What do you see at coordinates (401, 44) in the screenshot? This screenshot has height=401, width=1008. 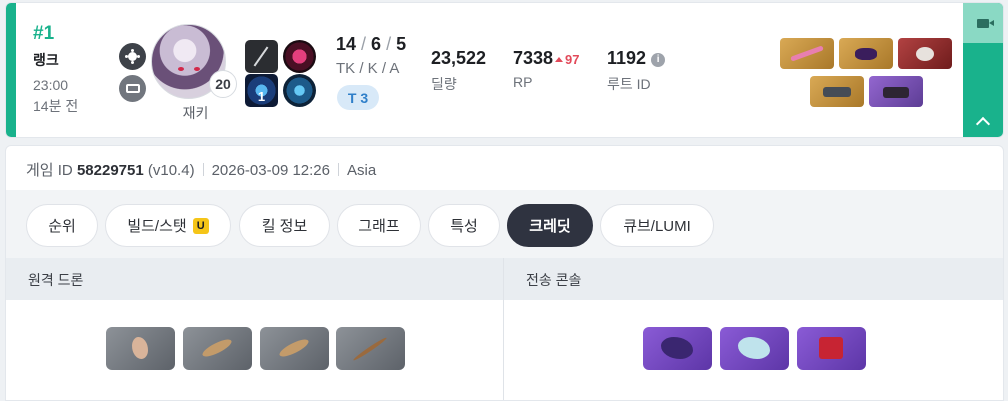 I see `kda-assists: 5` at bounding box center [401, 44].